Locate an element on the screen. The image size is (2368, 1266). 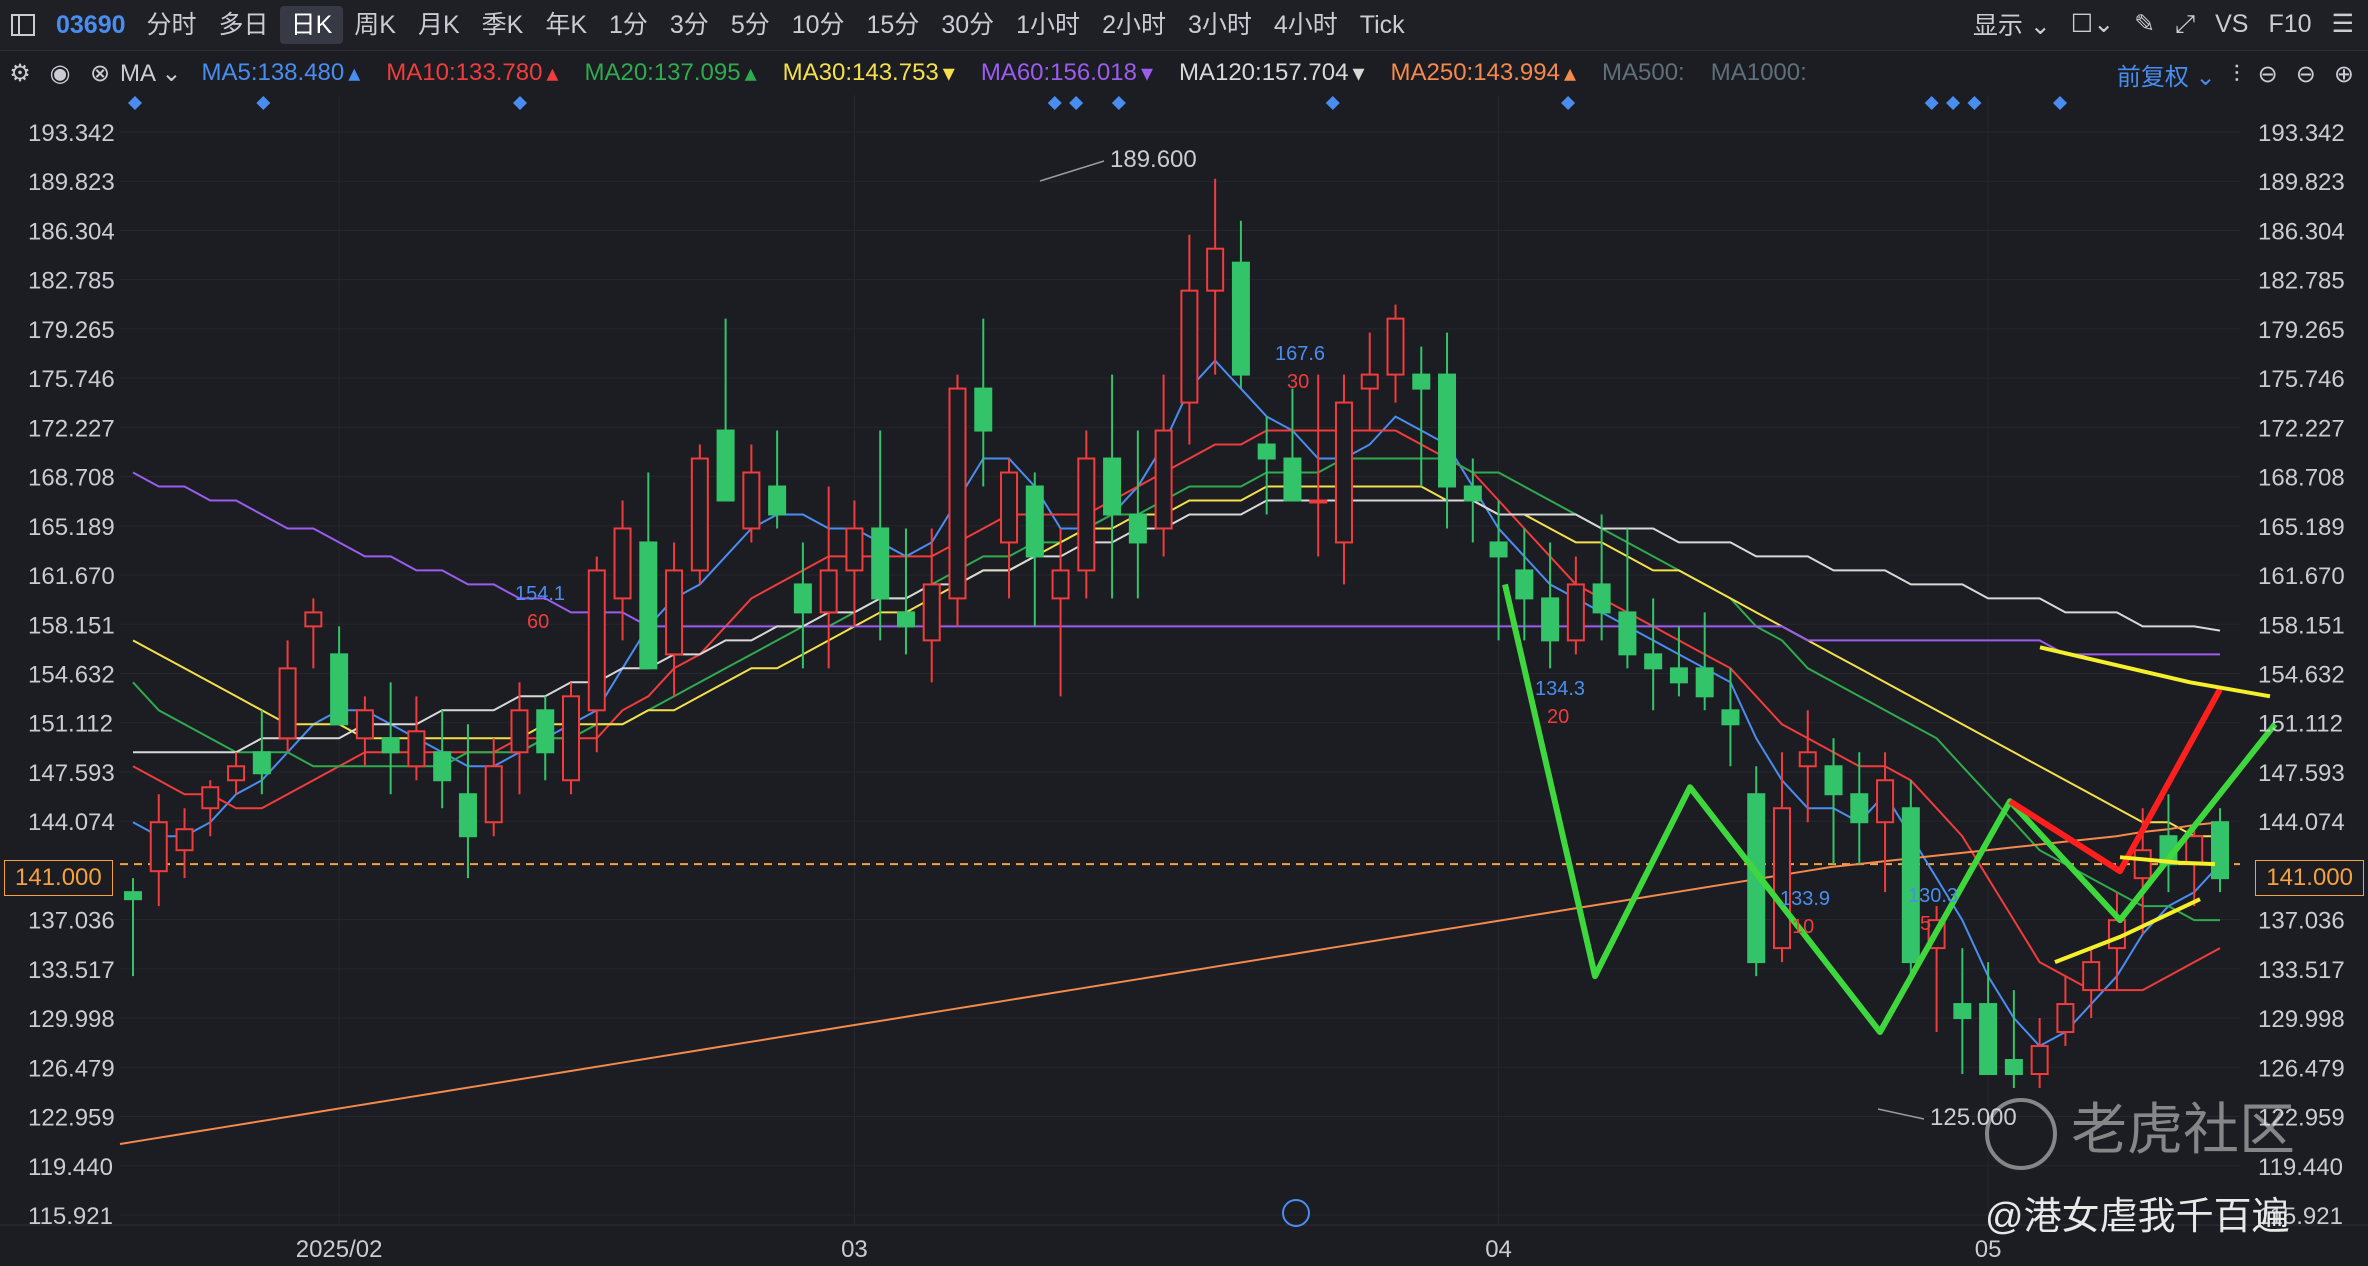
y-tick-right: 182.785 is located at coordinates (2301, 281).